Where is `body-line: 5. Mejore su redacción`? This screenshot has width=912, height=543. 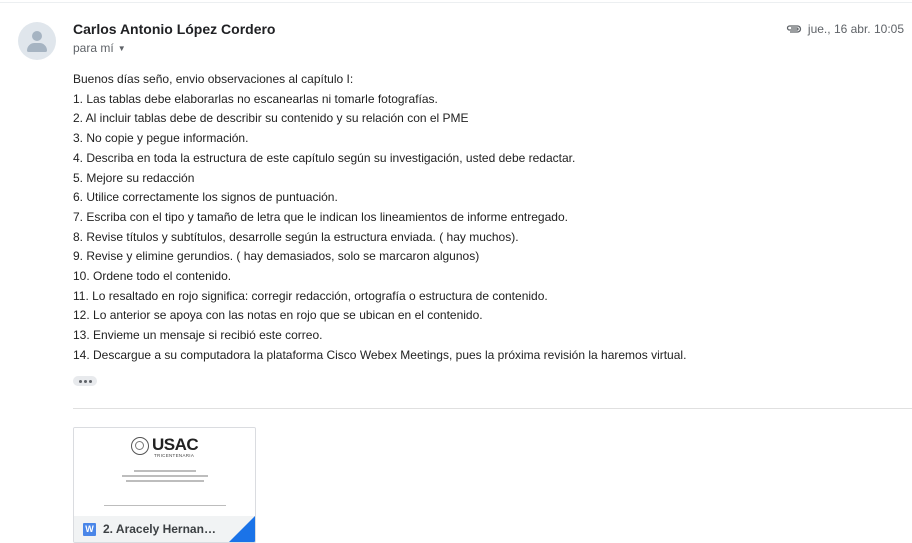 body-line: 5. Mejore su redacción is located at coordinates (134, 177).